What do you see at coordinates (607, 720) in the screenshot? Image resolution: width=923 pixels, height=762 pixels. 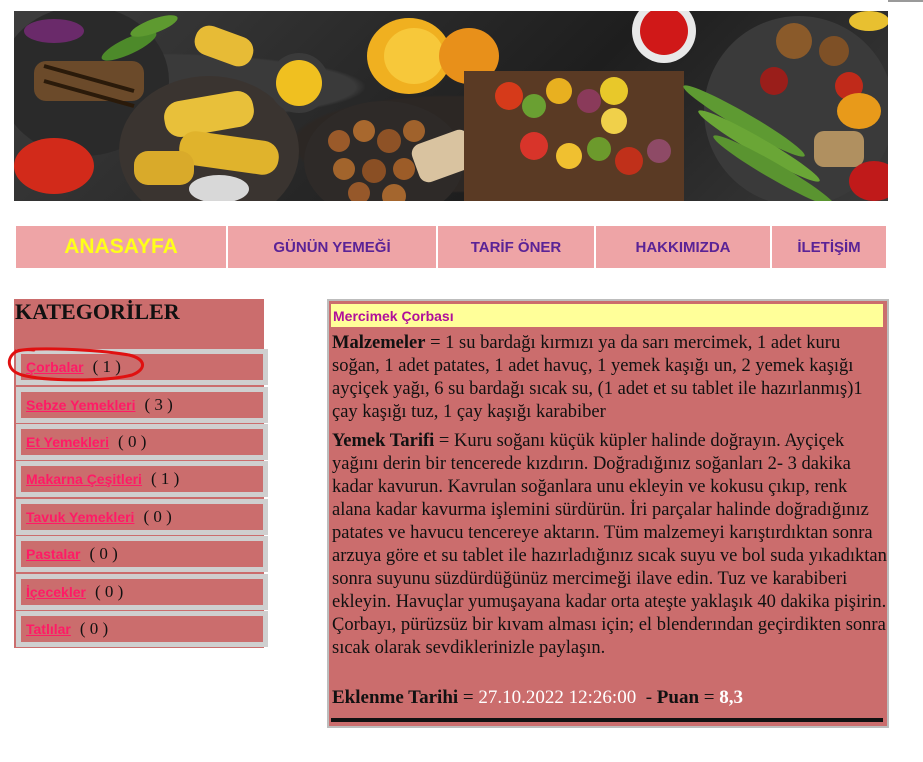 I see `recipe-bottom-divider` at bounding box center [607, 720].